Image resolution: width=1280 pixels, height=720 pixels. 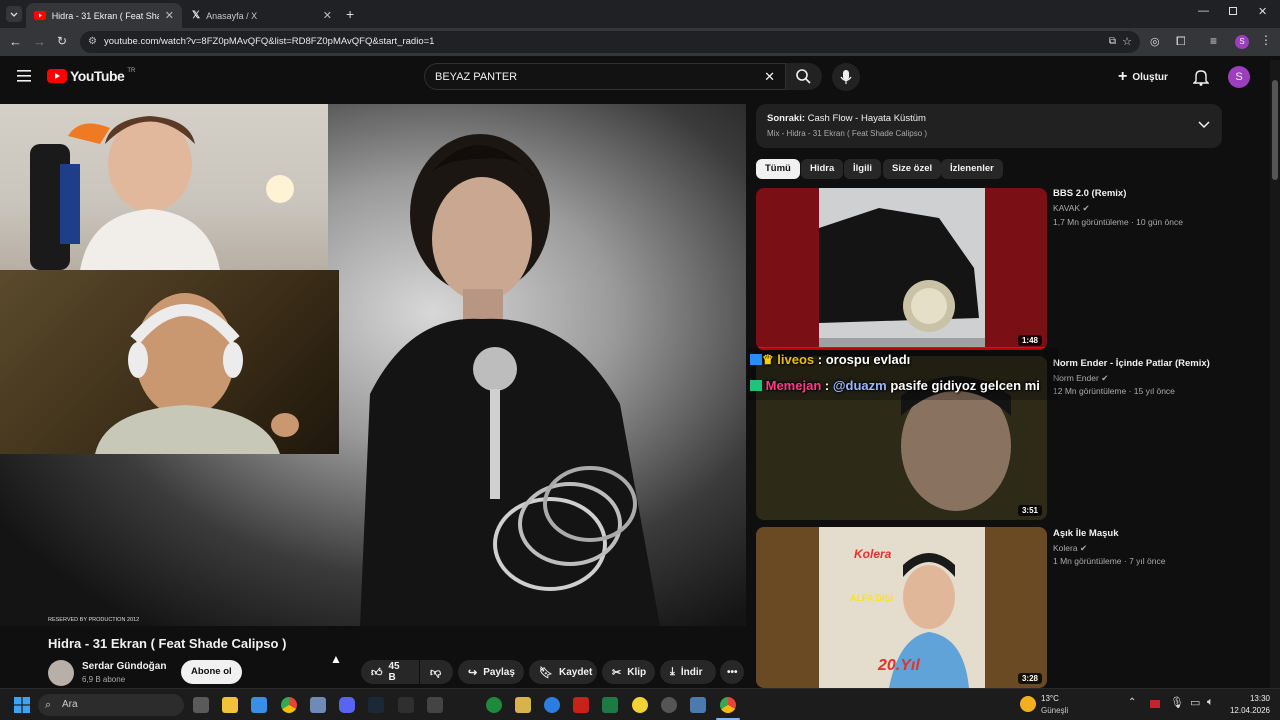 I want to click on like-button: 👍︎ 45 B, so click(x=390, y=672).